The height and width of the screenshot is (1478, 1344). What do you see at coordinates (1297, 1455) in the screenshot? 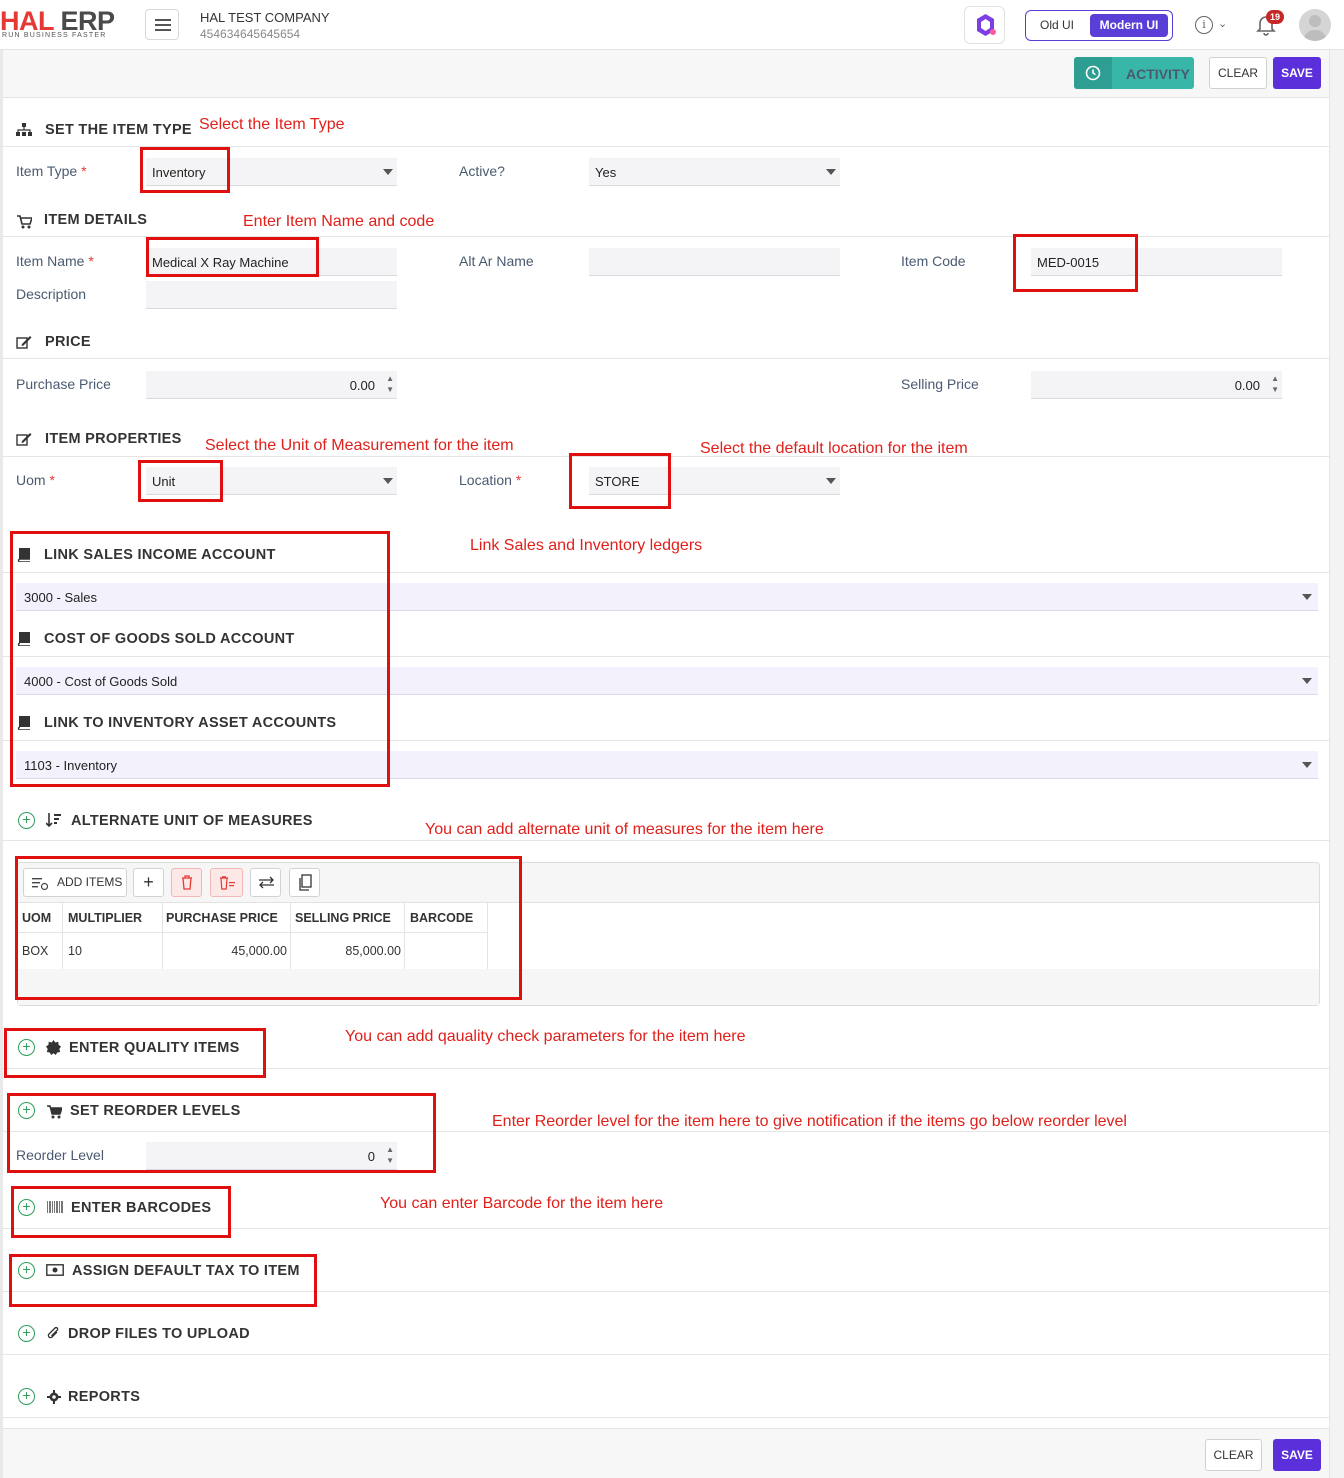
I see `footer-save-button: SAVE` at bounding box center [1297, 1455].